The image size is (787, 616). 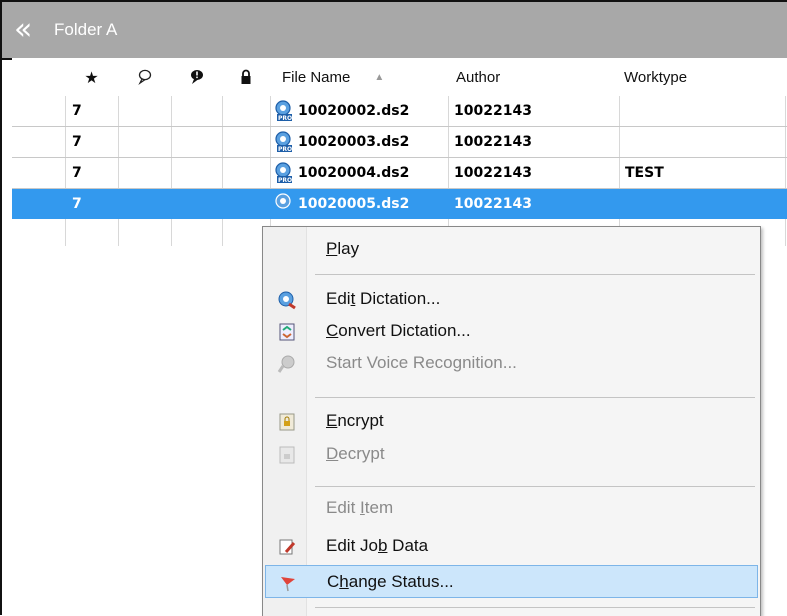 I want to click on voice-recognition-icon, so click(x=286, y=364).